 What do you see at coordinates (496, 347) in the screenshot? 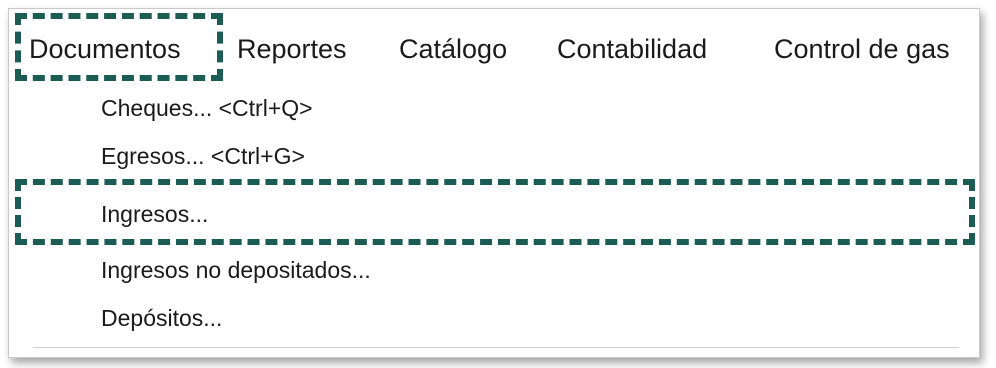
I see `menu-separator` at bounding box center [496, 347].